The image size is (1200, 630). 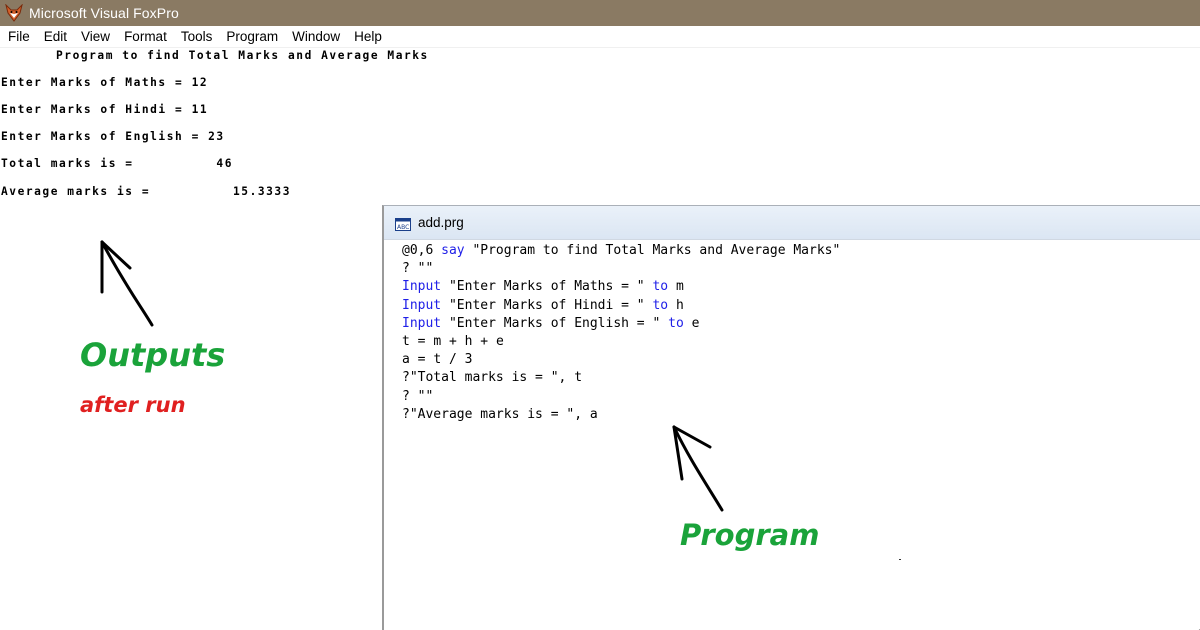 What do you see at coordinates (95, 36) in the screenshot?
I see `menu-view: View` at bounding box center [95, 36].